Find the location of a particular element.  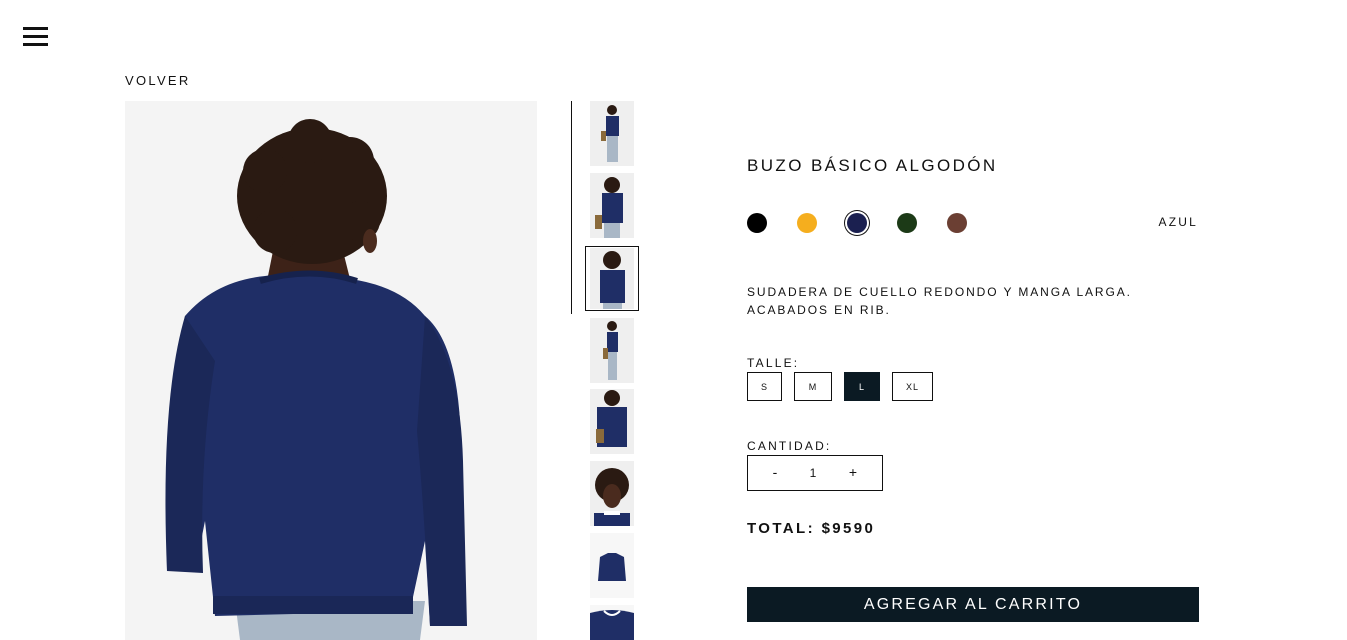

thumbnail-3-selected is located at coordinates (612, 278).